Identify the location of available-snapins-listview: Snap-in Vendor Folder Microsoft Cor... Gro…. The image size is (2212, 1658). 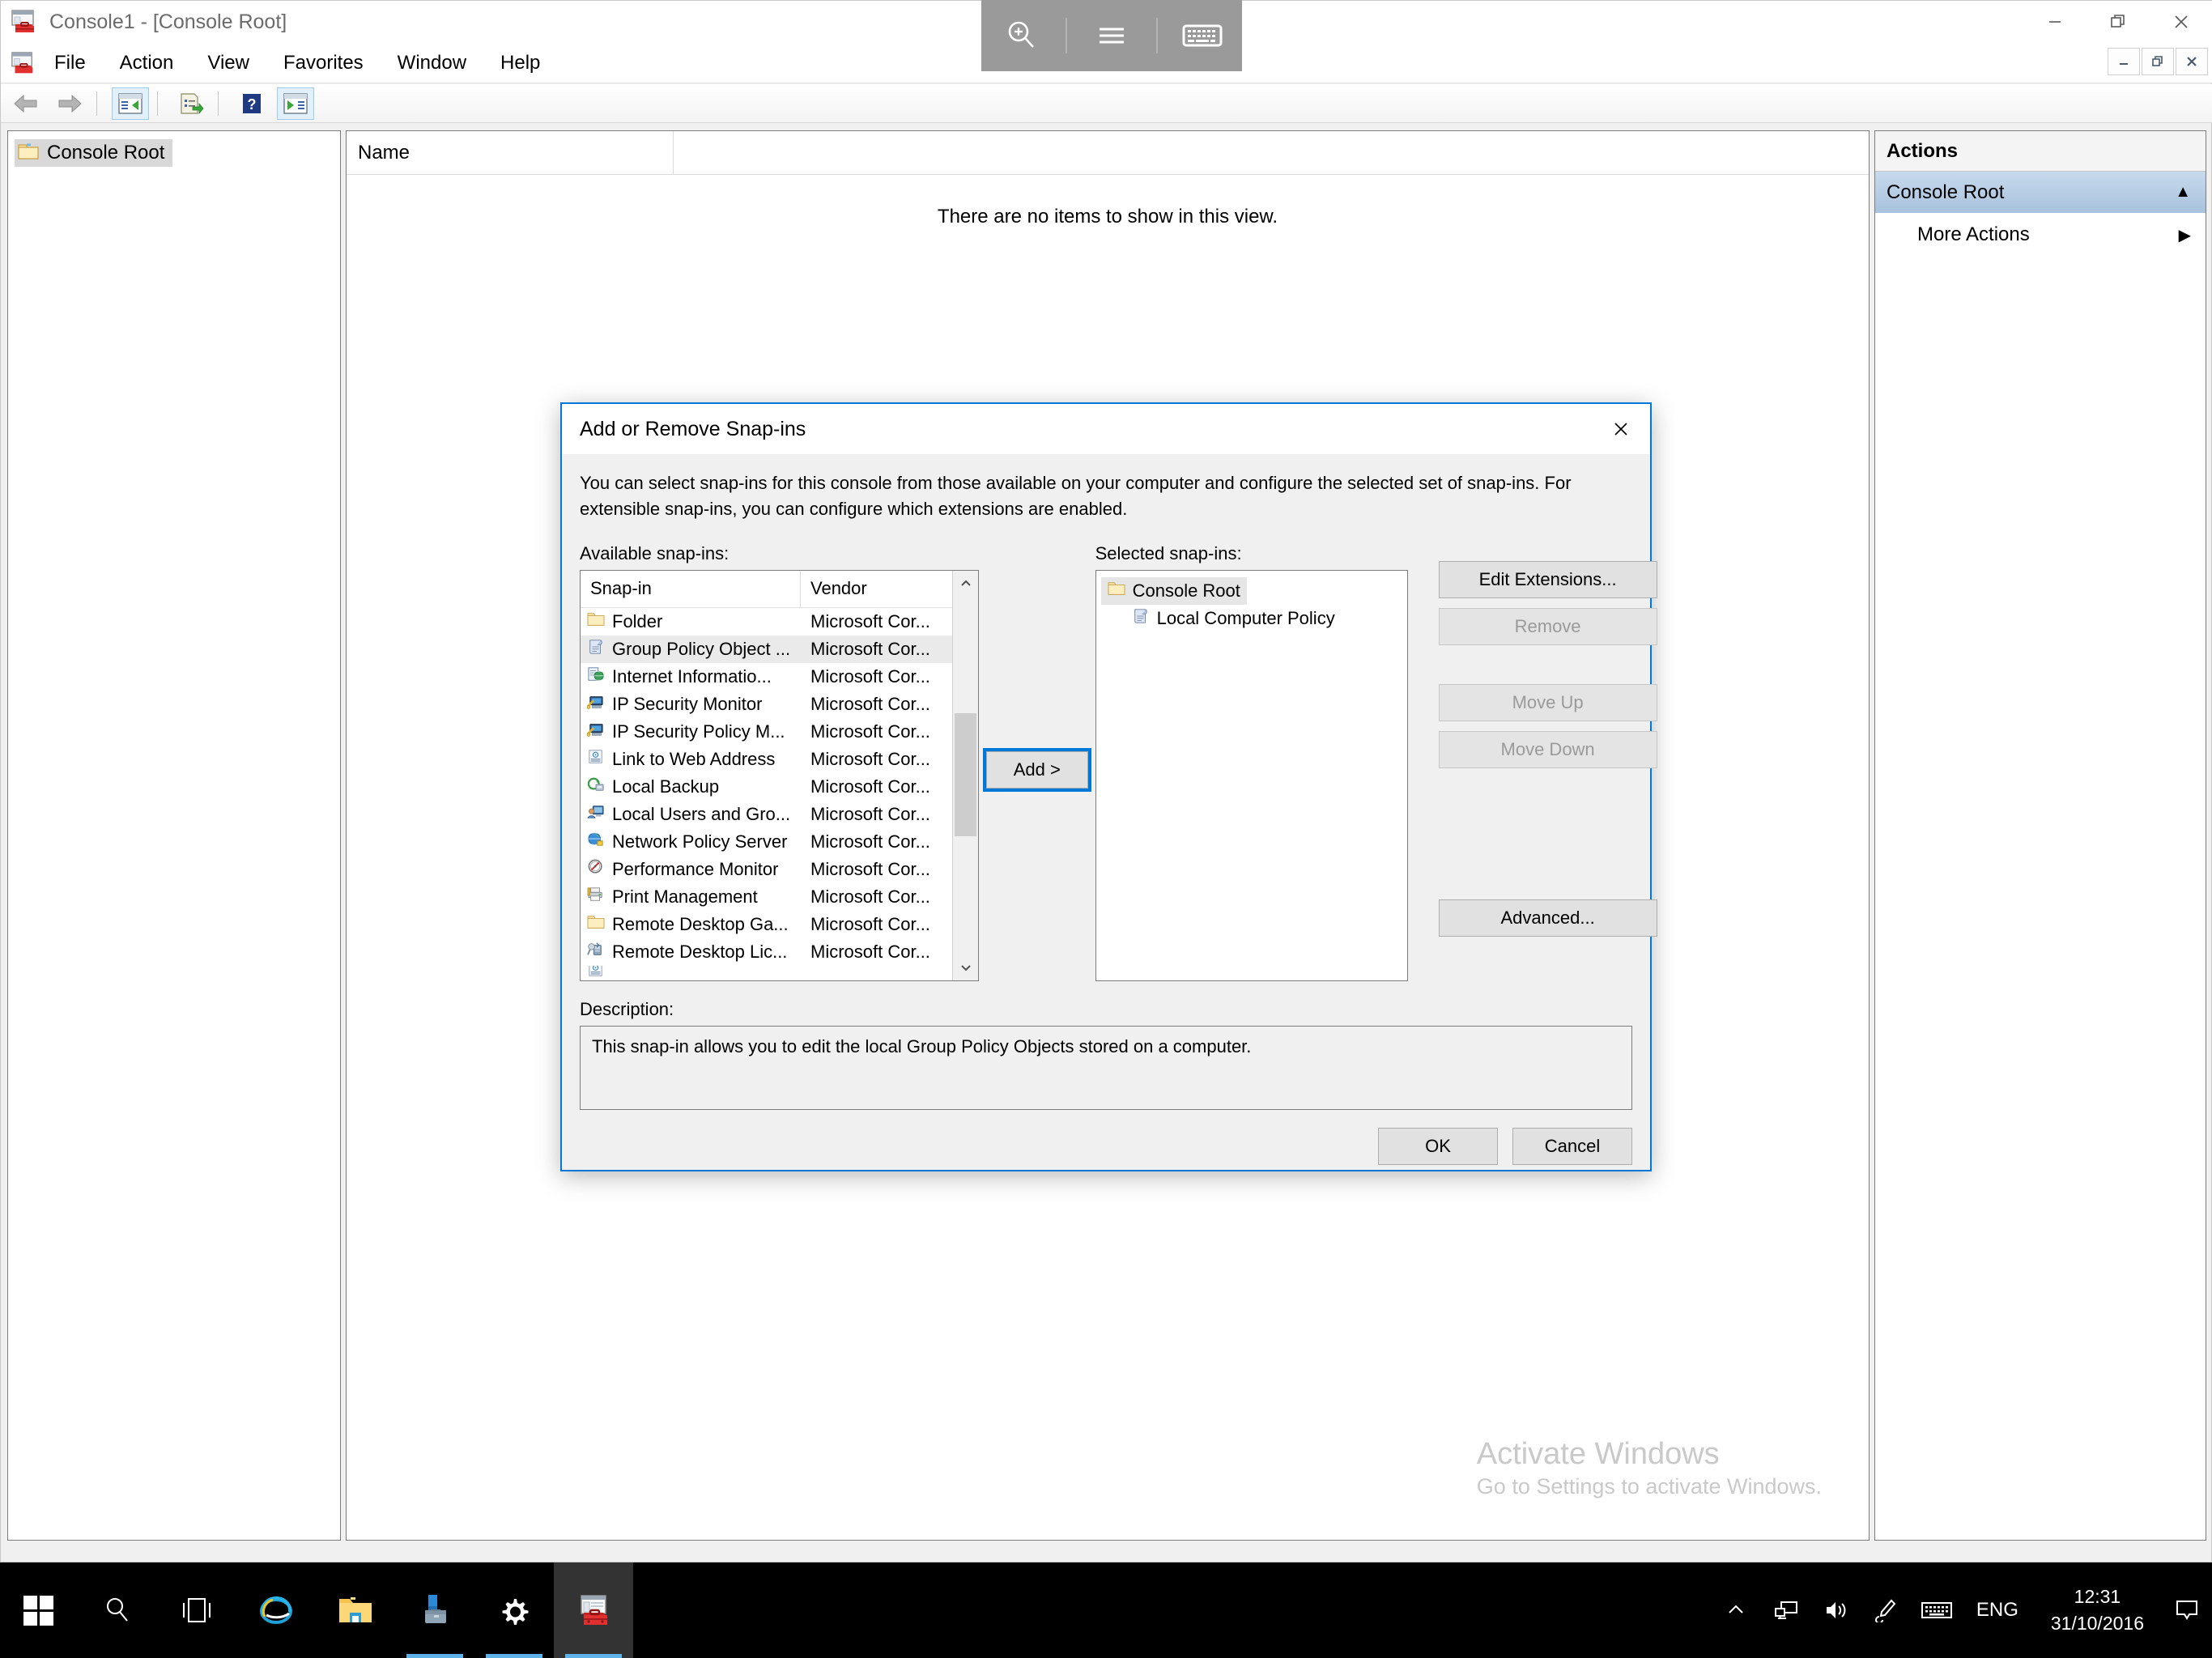
(779, 775).